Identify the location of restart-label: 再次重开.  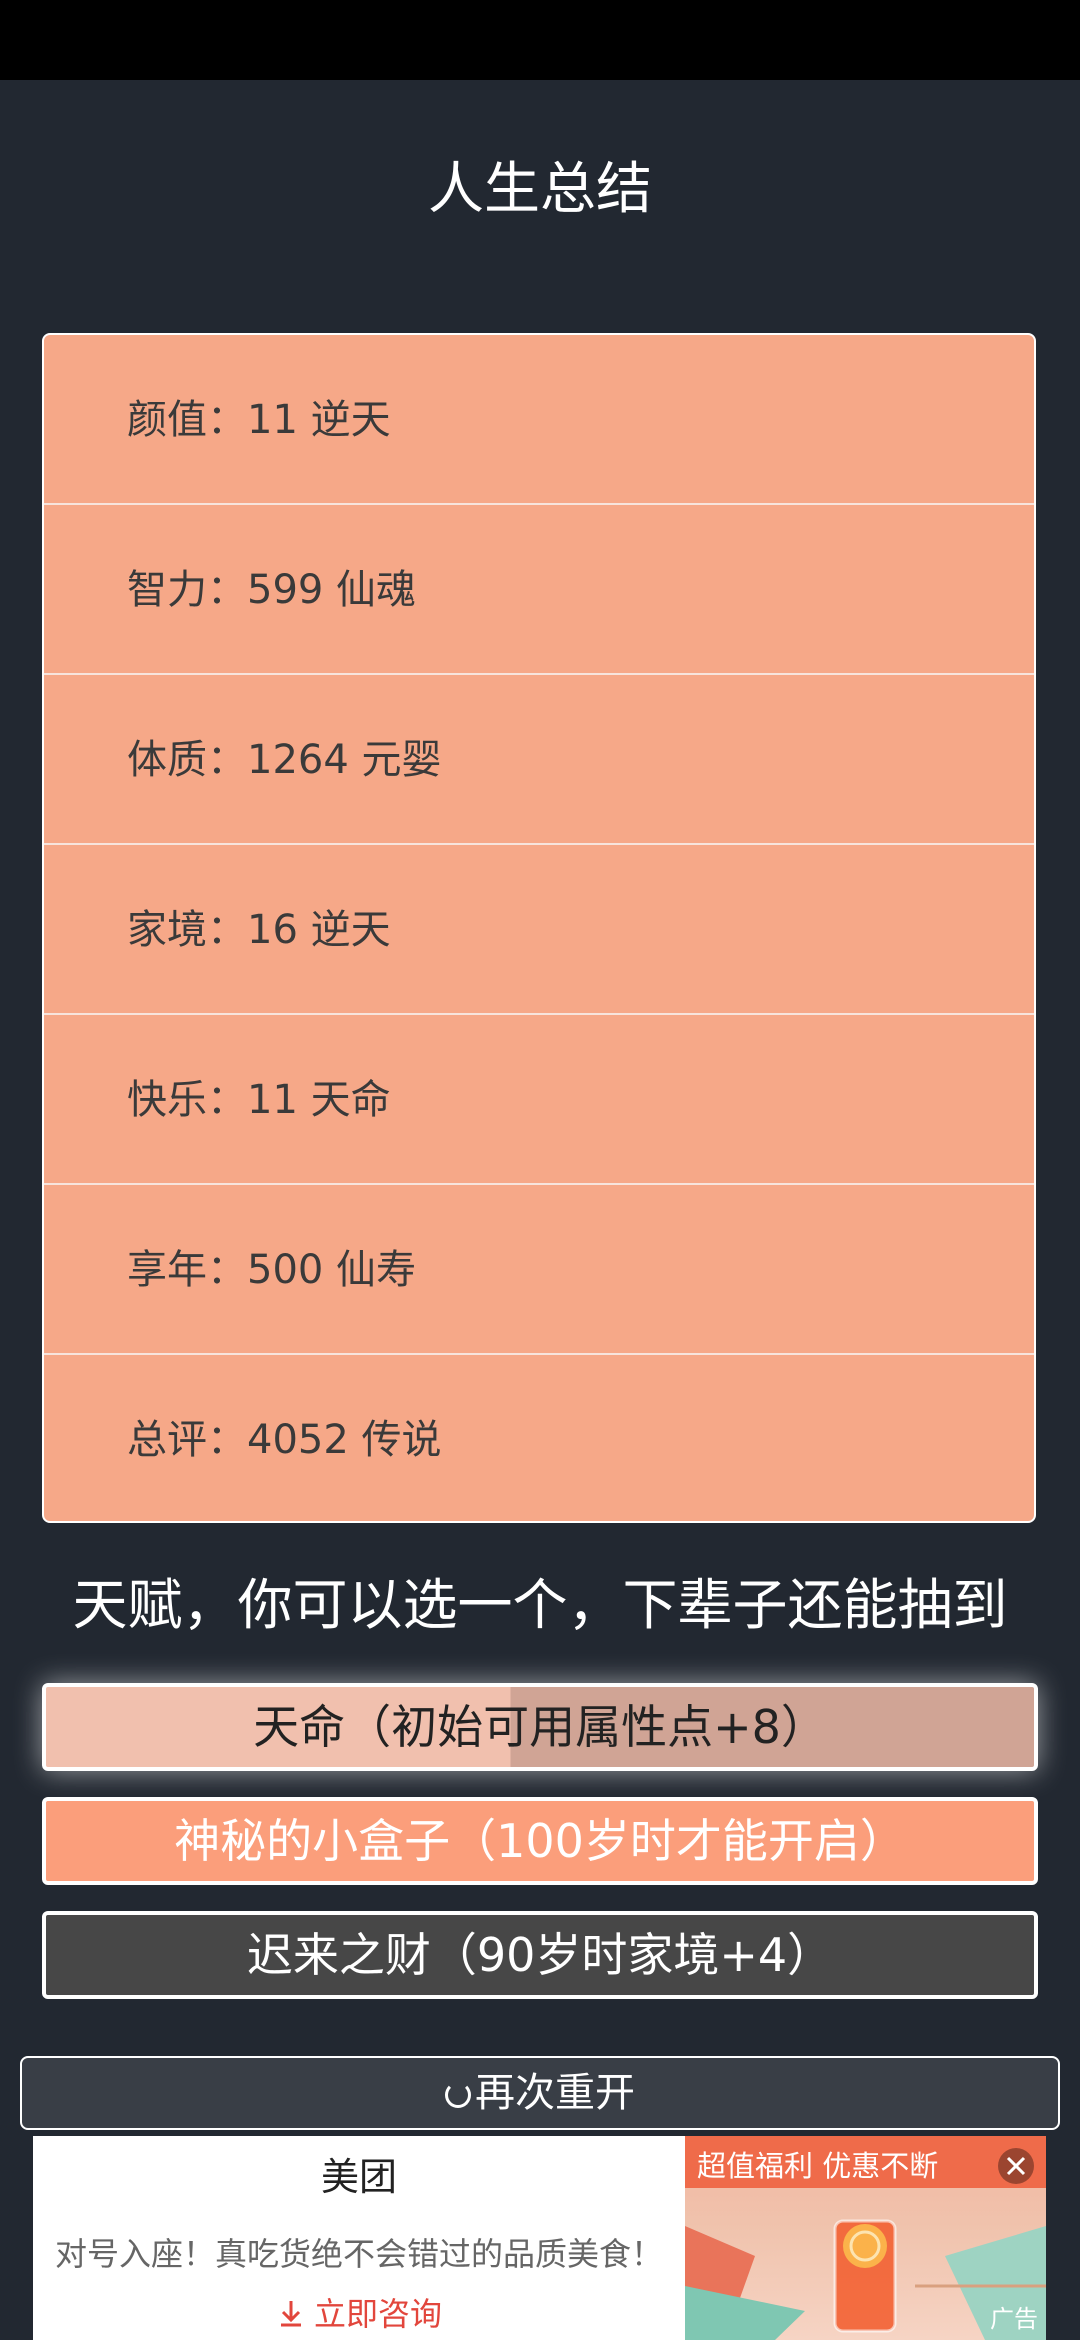
(555, 2093).